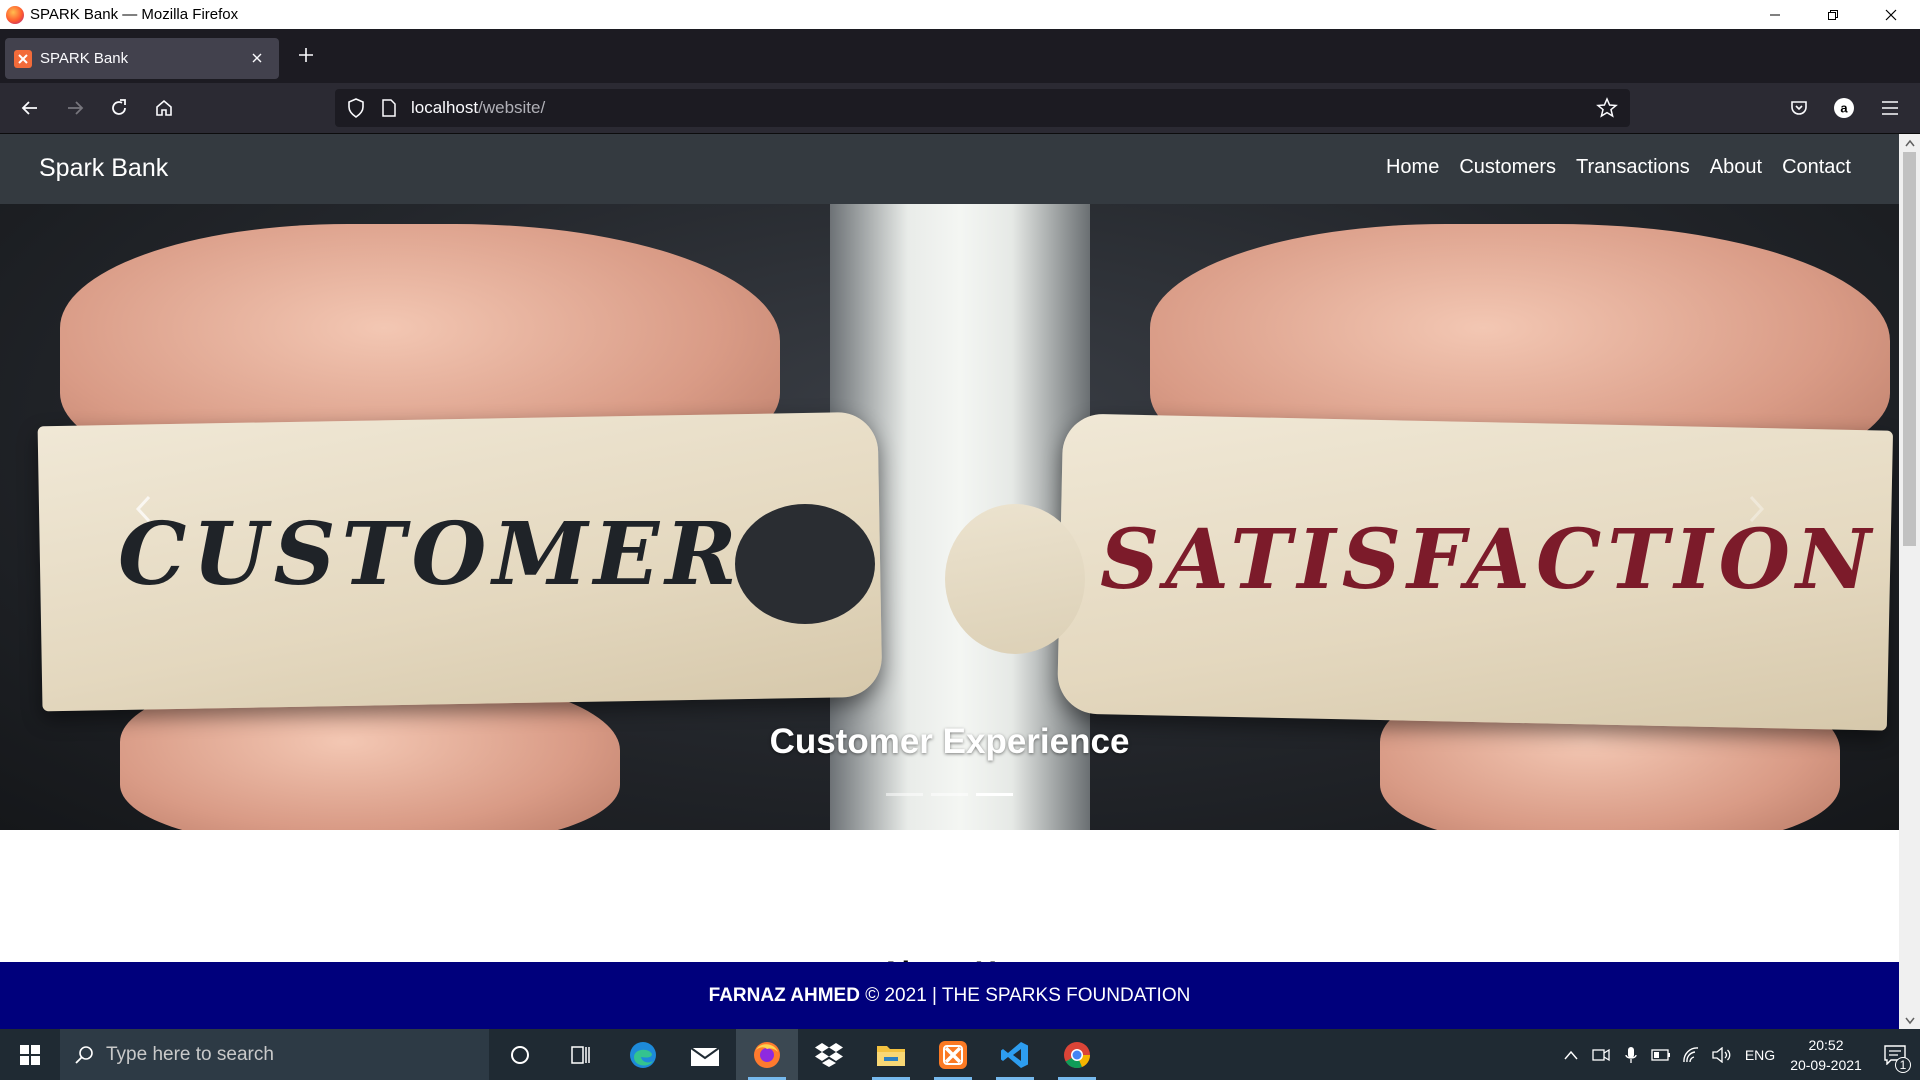 The height and width of the screenshot is (1080, 1920). Describe the element at coordinates (1756, 509) in the screenshot. I see `carousel-next-button` at that location.